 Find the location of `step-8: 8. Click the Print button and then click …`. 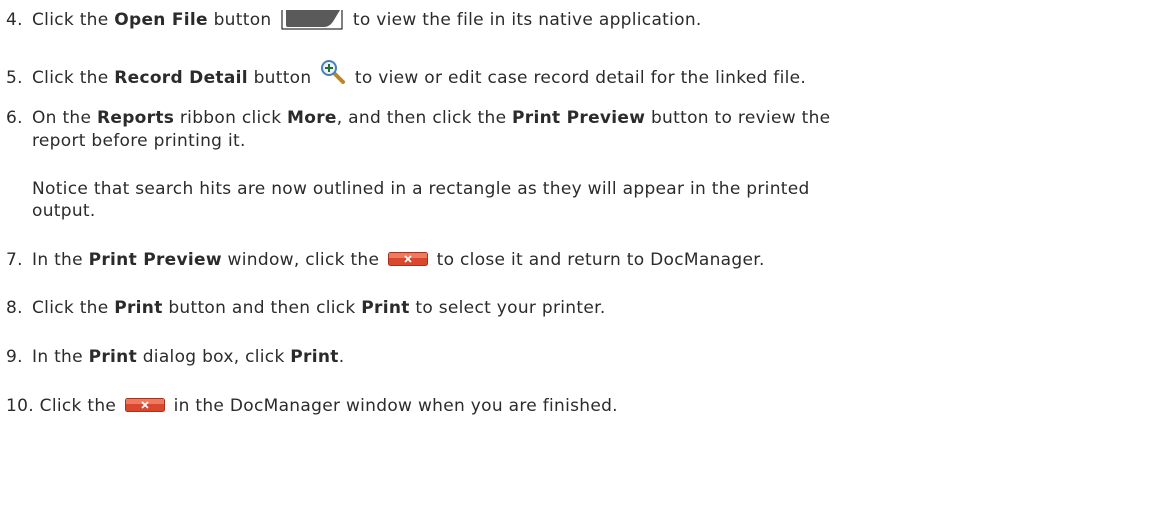

step-8: 8. Click the Print button and then click … is located at coordinates (306, 308).